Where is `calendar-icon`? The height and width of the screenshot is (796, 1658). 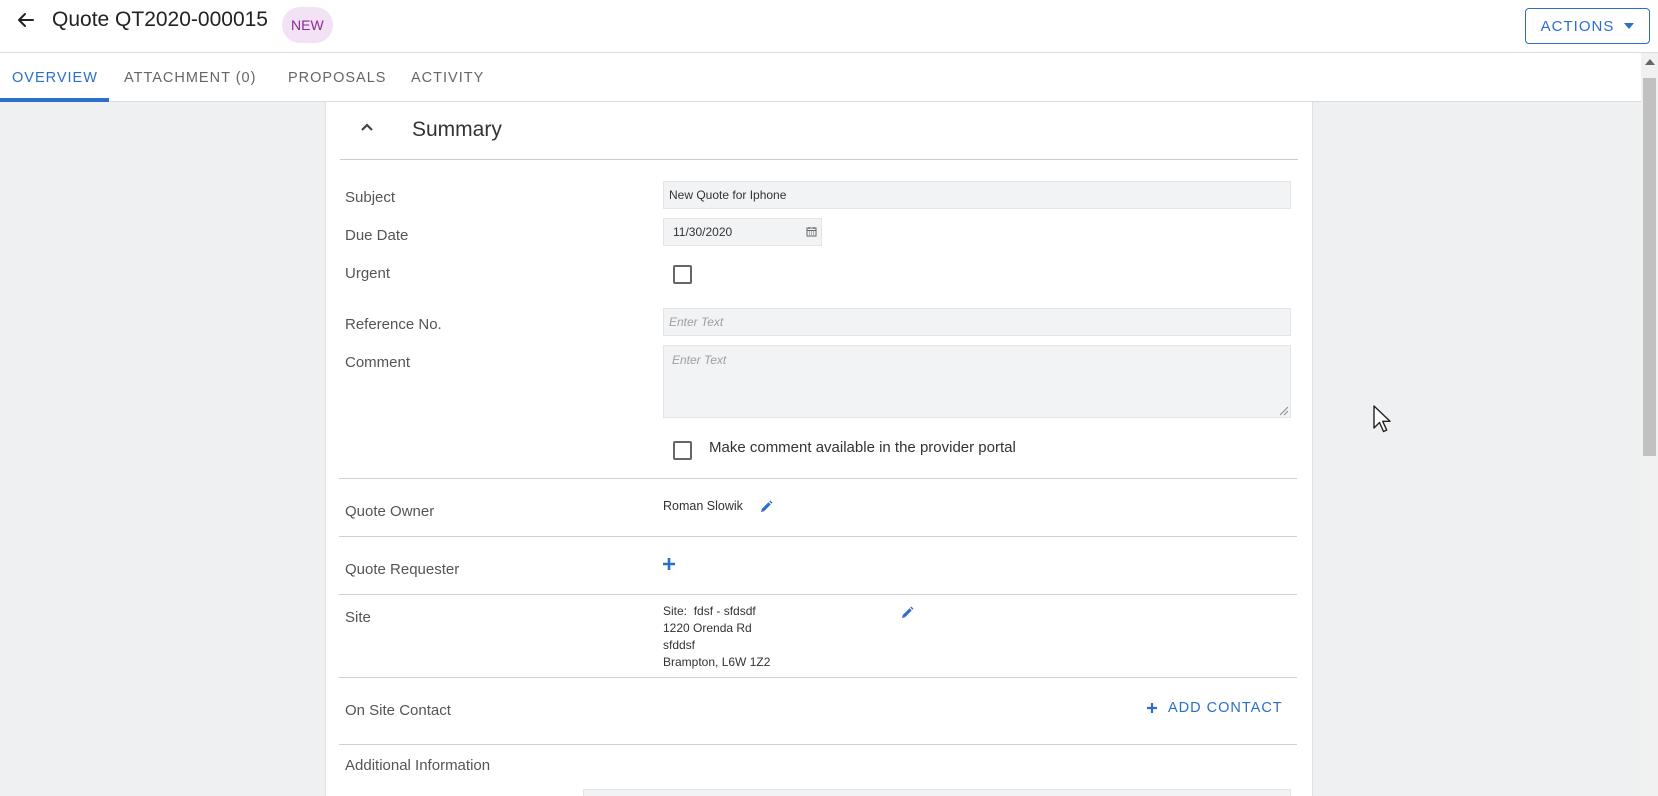 calendar-icon is located at coordinates (811, 231).